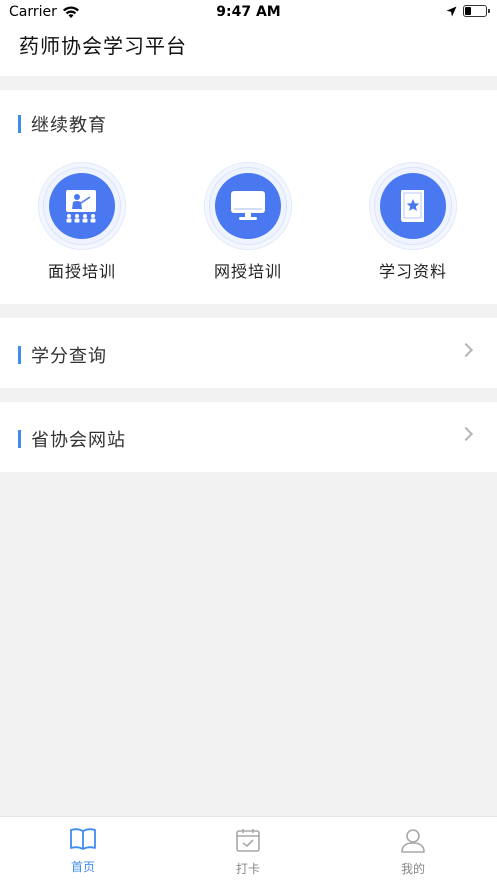  Describe the element at coordinates (248, 437) in the screenshot. I see `association-site-row: 省协会网站` at that location.